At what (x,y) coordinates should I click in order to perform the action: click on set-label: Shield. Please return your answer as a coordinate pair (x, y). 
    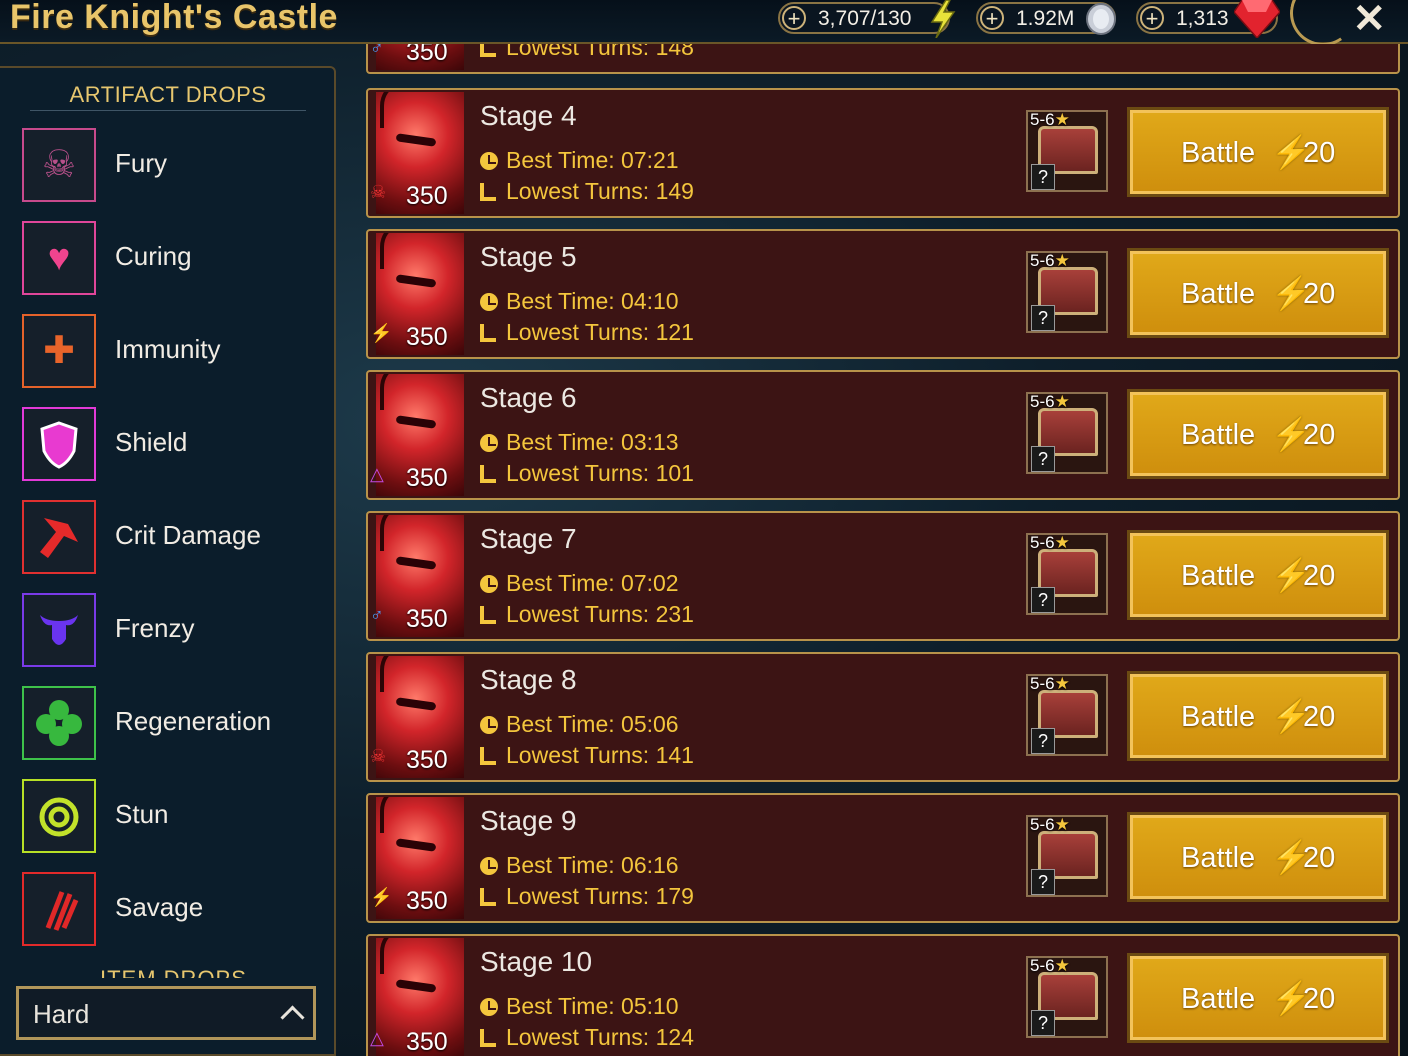
    Looking at the image, I should click on (151, 442).